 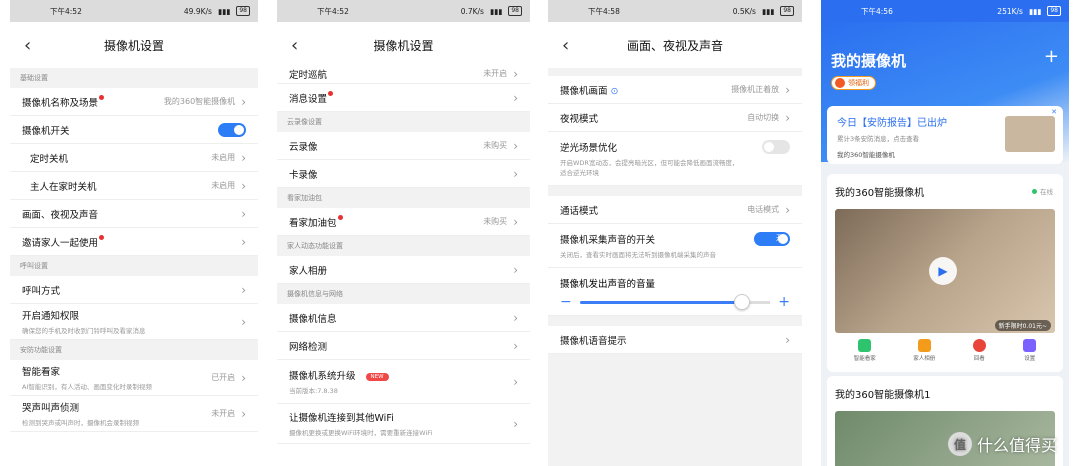 I want to click on action-playback-label: 回看, so click(x=979, y=359).